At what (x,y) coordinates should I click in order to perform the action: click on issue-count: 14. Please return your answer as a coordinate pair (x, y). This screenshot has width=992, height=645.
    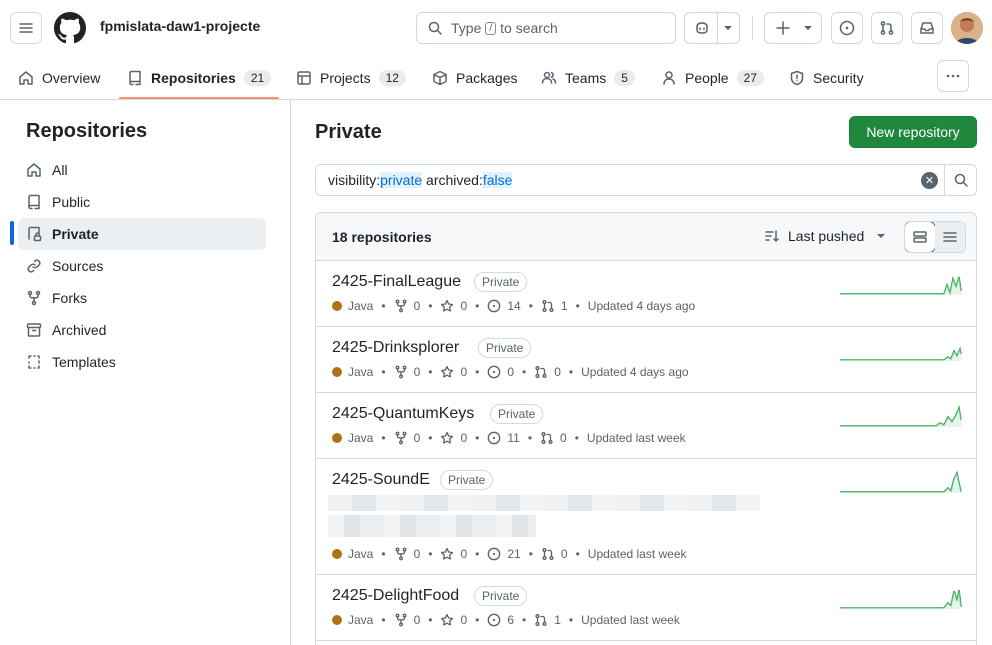
    Looking at the image, I should click on (513, 306).